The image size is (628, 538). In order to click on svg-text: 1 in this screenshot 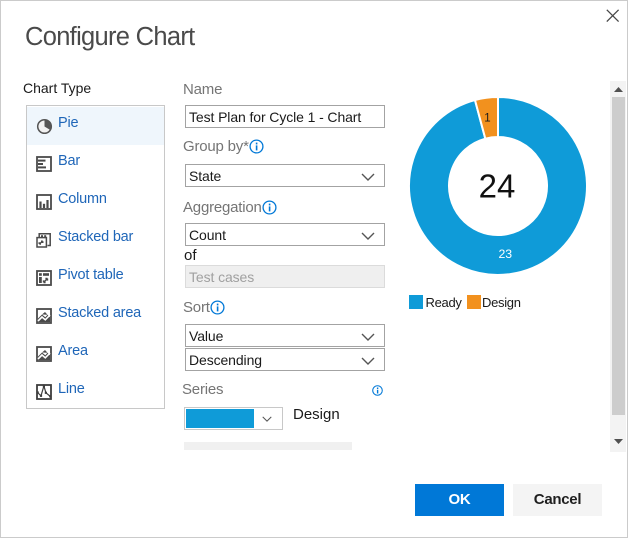, I will do `click(487, 119)`.